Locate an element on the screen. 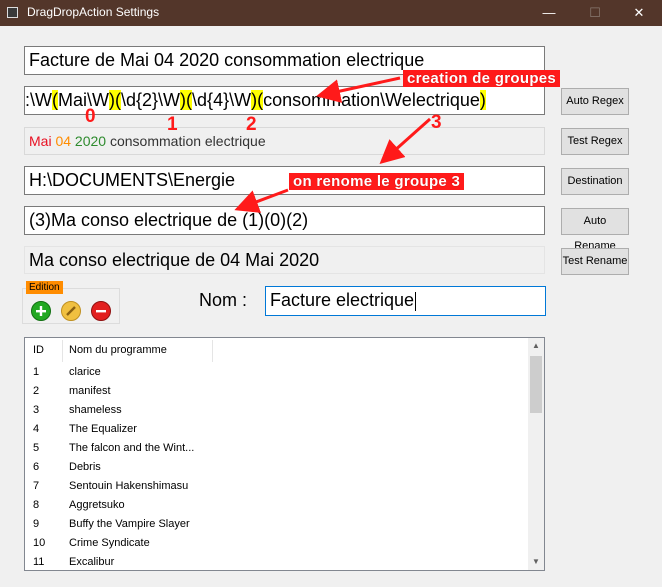 The width and height of the screenshot is (662, 587). annotation-group-2: 2 is located at coordinates (251, 124).